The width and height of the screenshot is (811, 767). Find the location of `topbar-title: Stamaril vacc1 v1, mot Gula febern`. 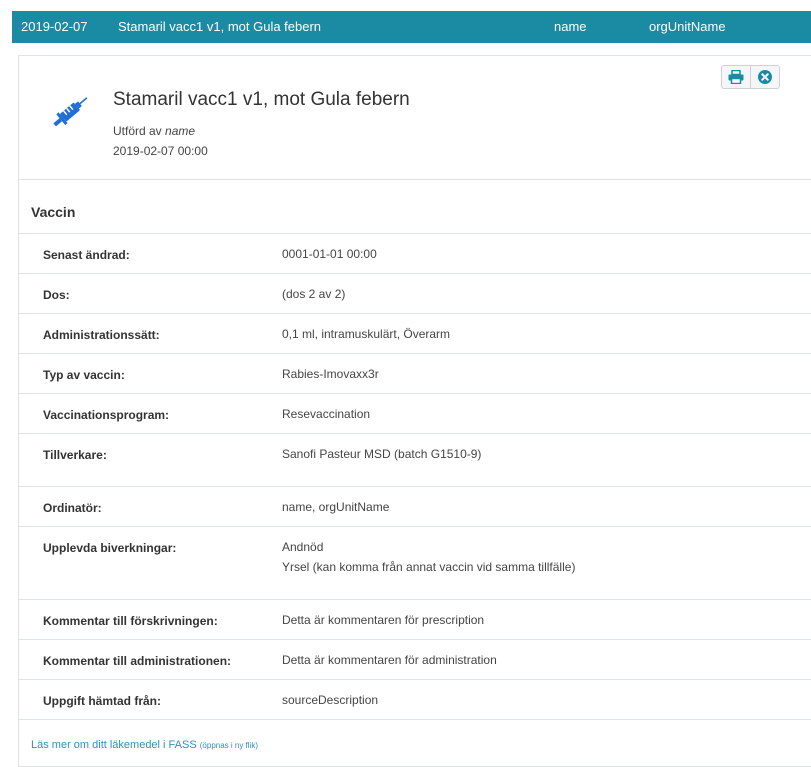

topbar-title: Stamaril vacc1 v1, mot Gula febern is located at coordinates (220, 26).